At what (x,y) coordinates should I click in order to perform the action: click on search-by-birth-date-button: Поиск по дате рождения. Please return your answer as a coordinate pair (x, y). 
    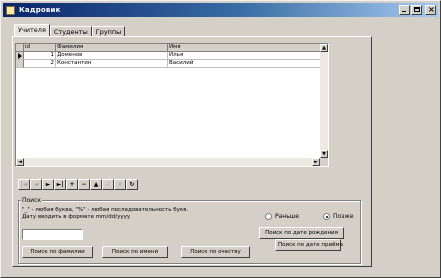
    Looking at the image, I should click on (301, 233).